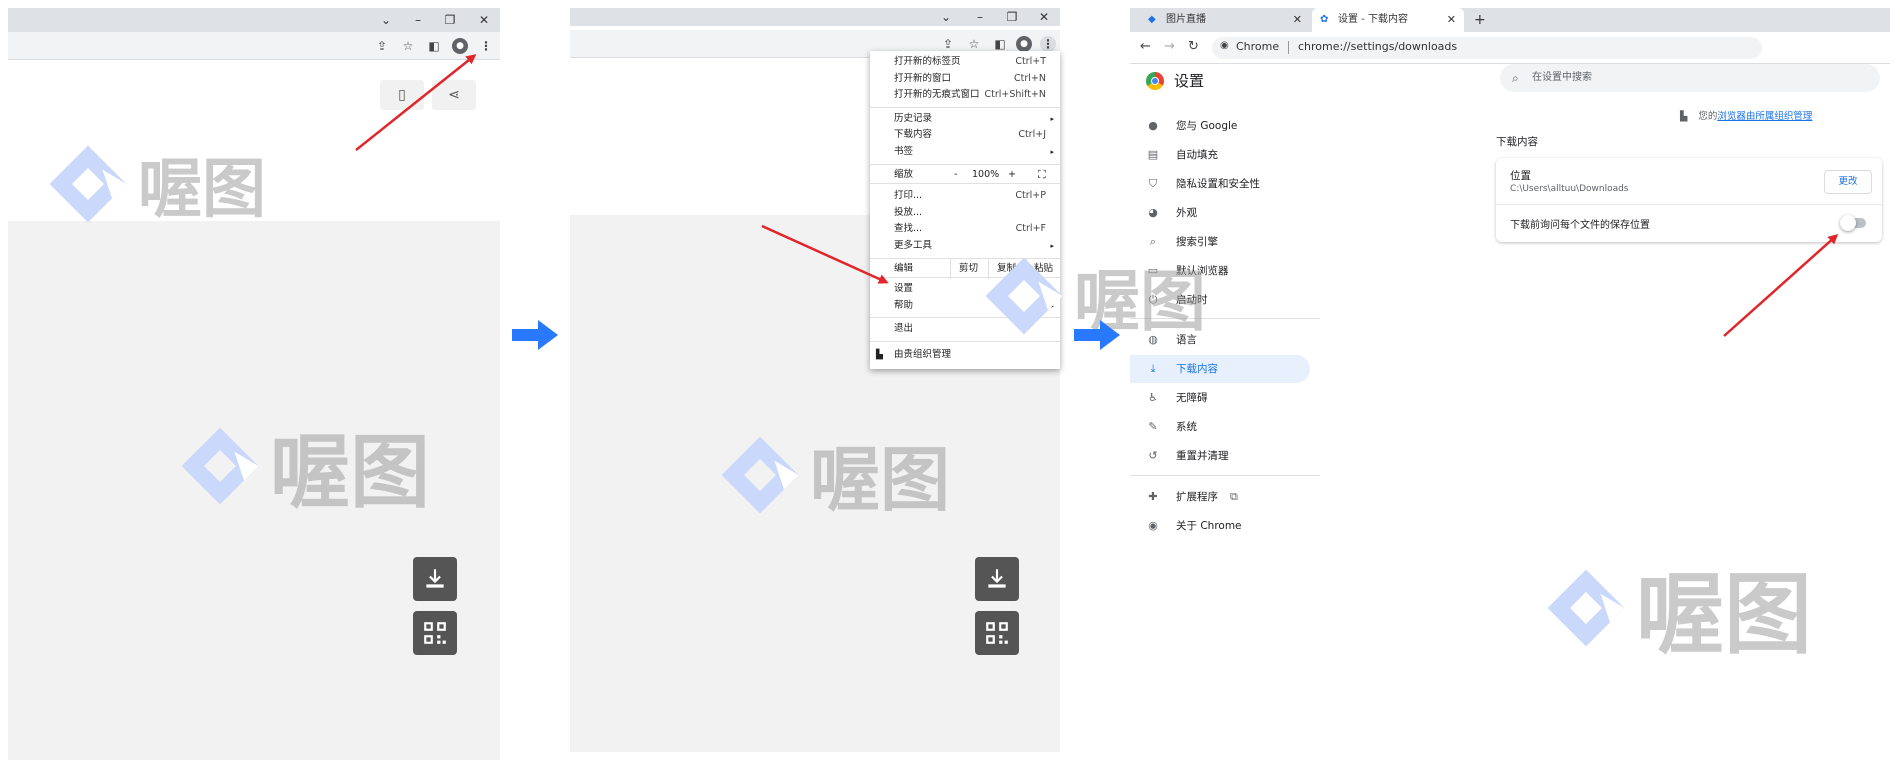  Describe the element at coordinates (1220, 497) in the screenshot. I see `nav-item-extensions: ✚ 扩展程序 ⧉` at that location.